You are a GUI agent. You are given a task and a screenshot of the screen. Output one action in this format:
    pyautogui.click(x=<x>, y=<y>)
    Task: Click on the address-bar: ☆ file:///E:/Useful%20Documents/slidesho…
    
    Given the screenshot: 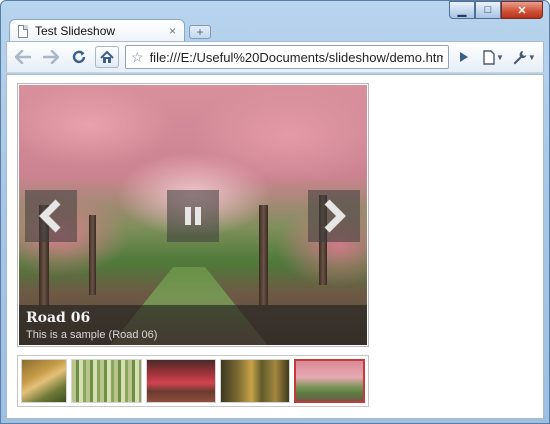 What is the action you would take?
    pyautogui.click(x=287, y=57)
    